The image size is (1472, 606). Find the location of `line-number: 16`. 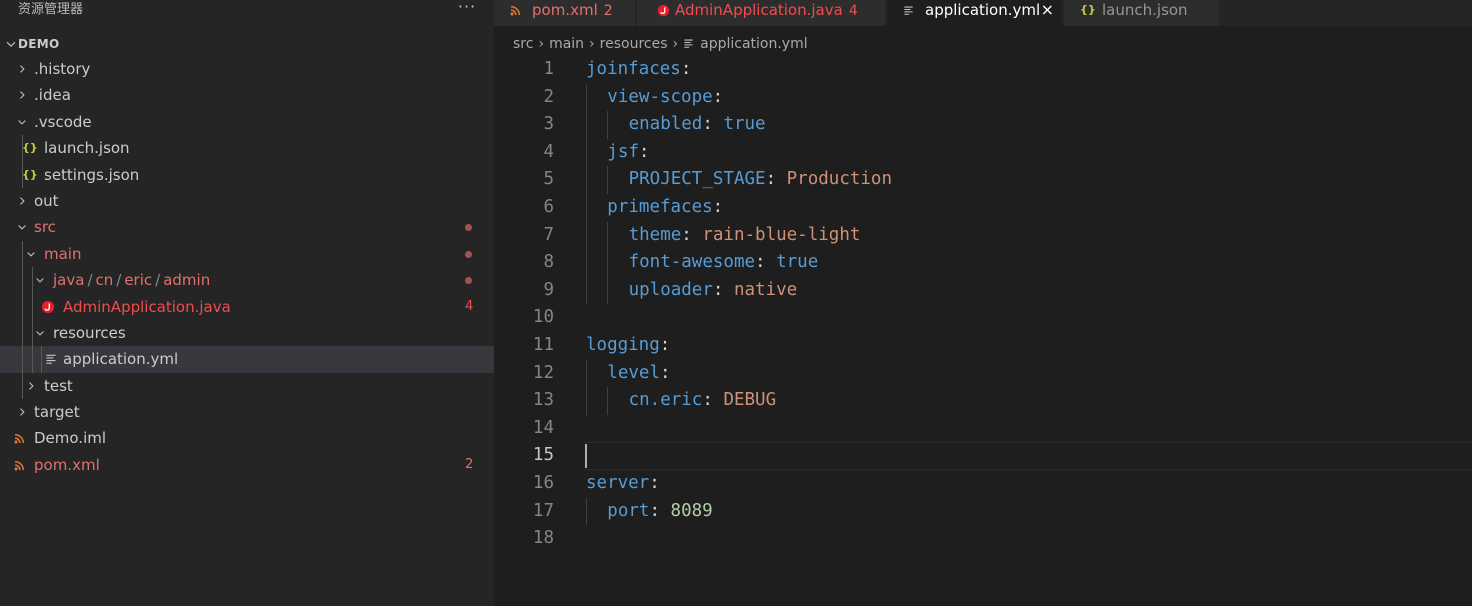

line-number: 16 is located at coordinates (543, 483).